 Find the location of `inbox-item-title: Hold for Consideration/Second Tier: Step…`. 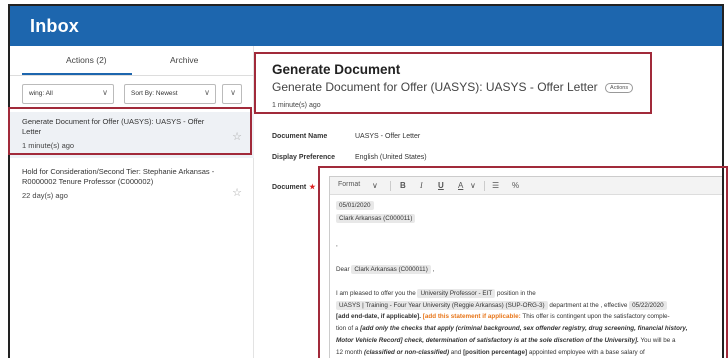

inbox-item-title: Hold for Consideration/Second Tier: Step… is located at coordinates (118, 176).